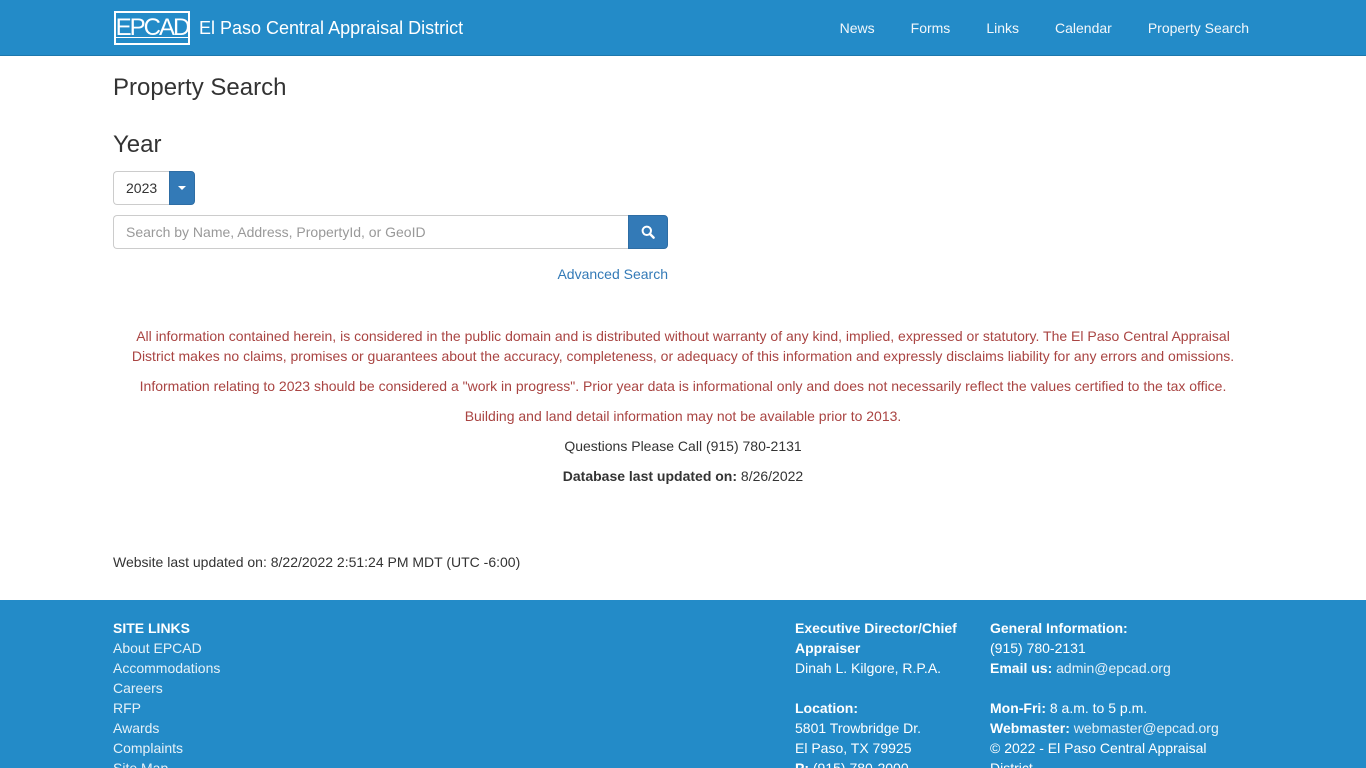  I want to click on exec-title-line-1: Executive Director/Chief, so click(876, 628).